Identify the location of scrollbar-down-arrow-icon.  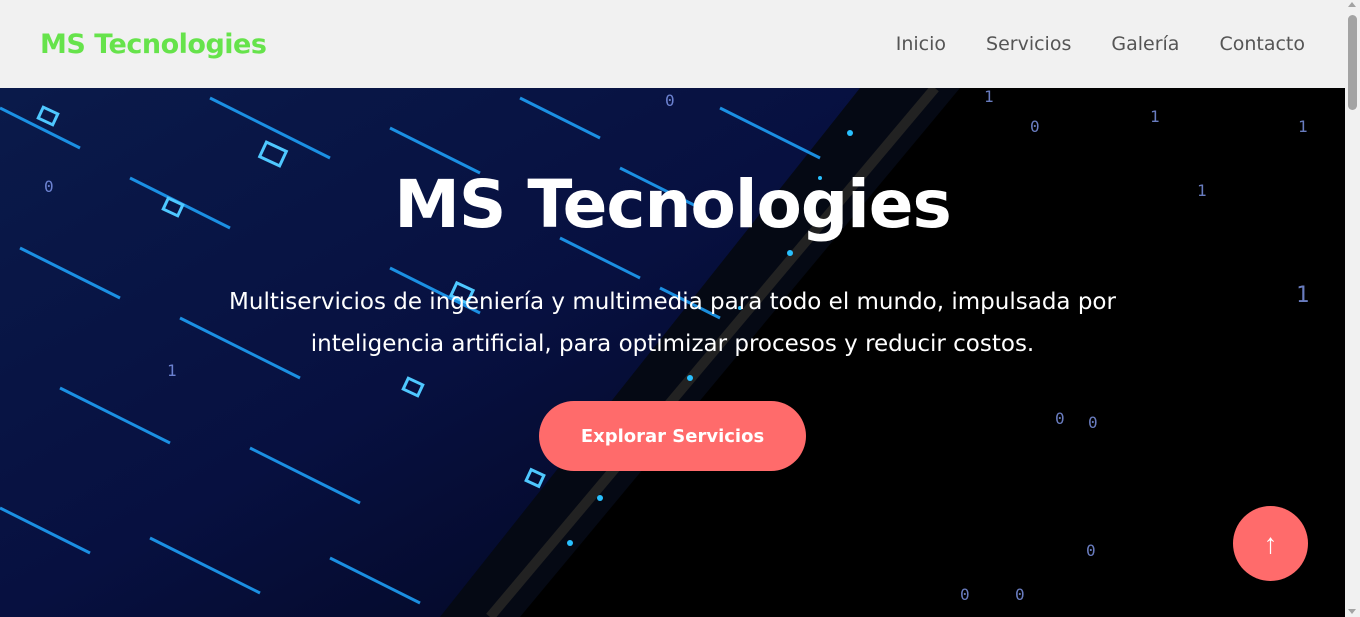
(1352, 611).